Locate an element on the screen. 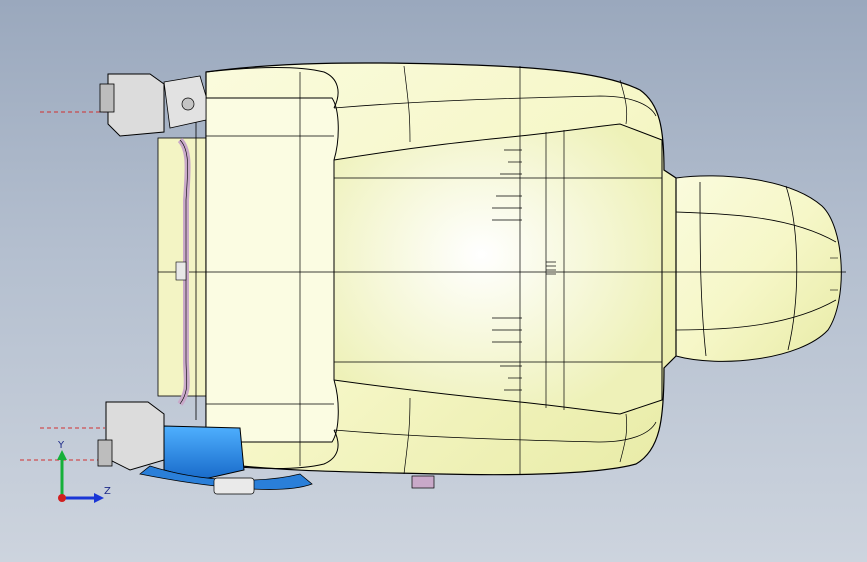 The height and width of the screenshot is (562, 867). reference-lines is located at coordinates (64, 286).